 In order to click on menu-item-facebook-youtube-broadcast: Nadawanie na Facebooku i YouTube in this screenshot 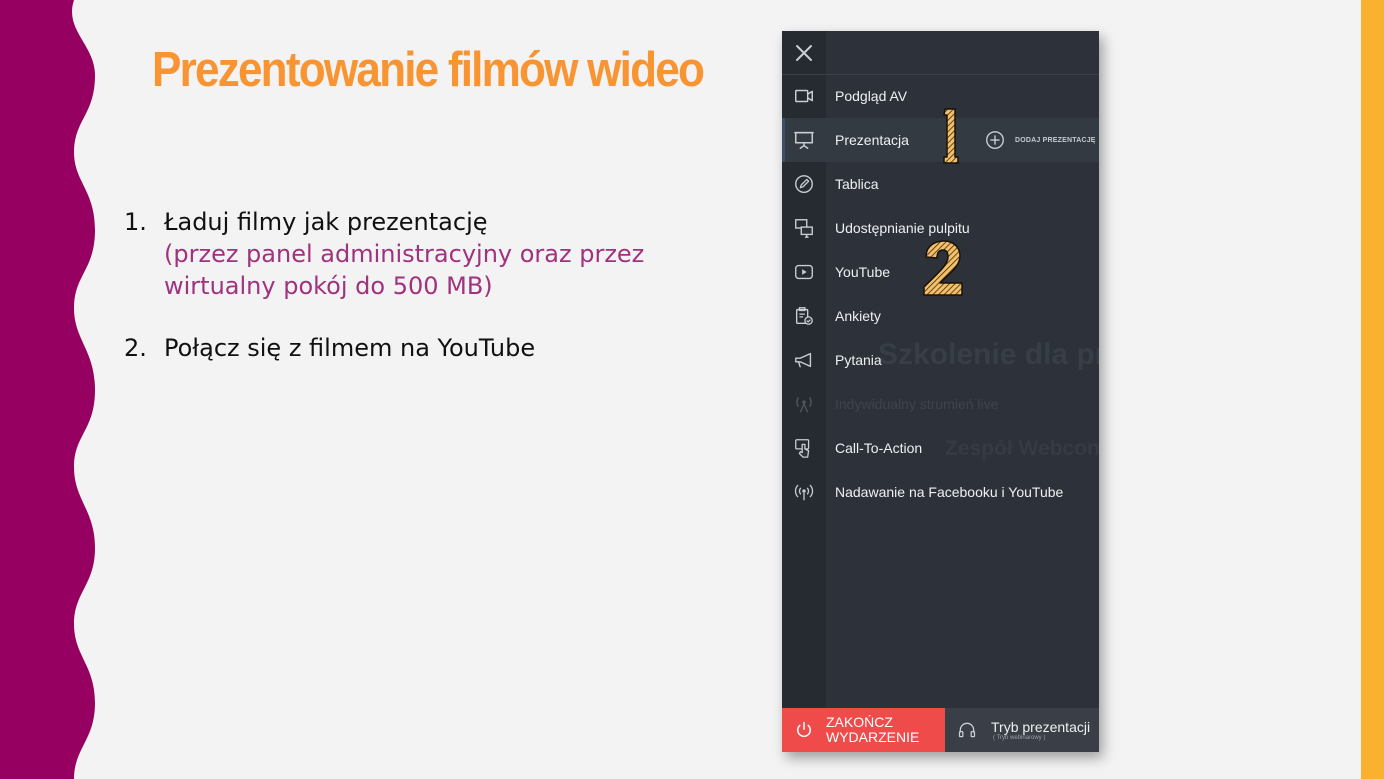, I will do `click(940, 492)`.